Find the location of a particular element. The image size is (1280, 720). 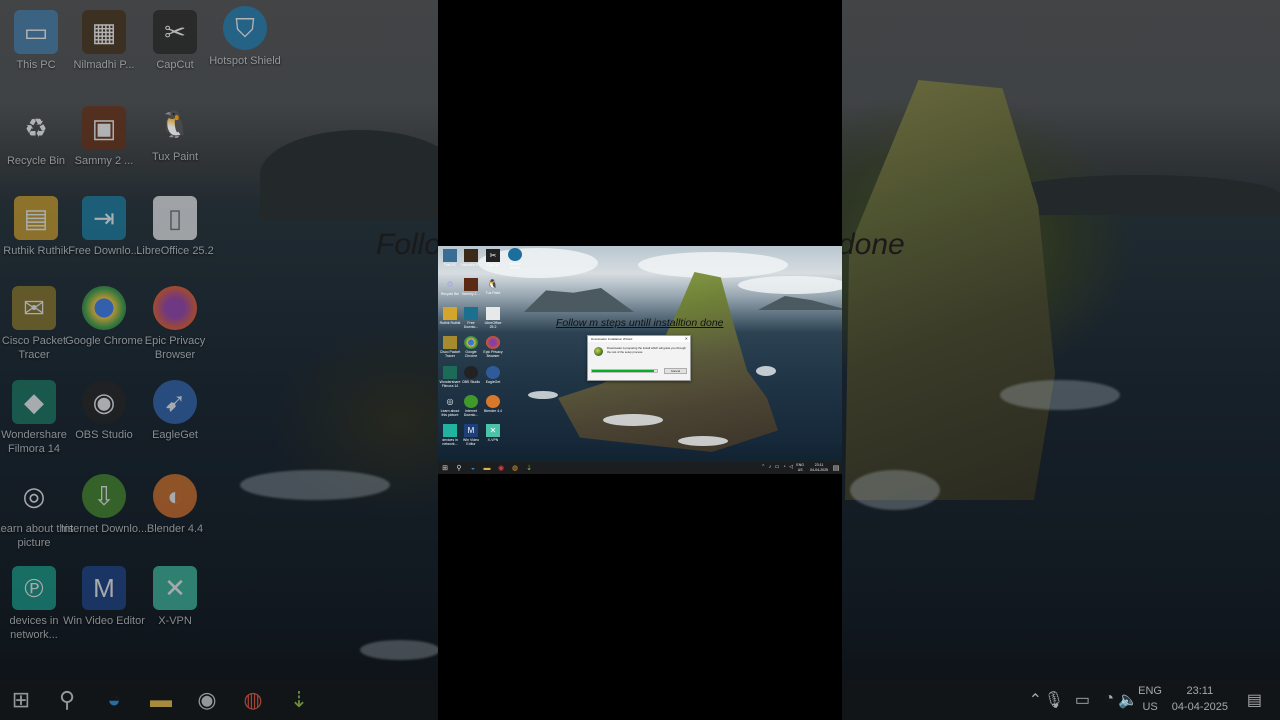

mini-icon-blender: Blender 4.4 is located at coordinates (493, 404).